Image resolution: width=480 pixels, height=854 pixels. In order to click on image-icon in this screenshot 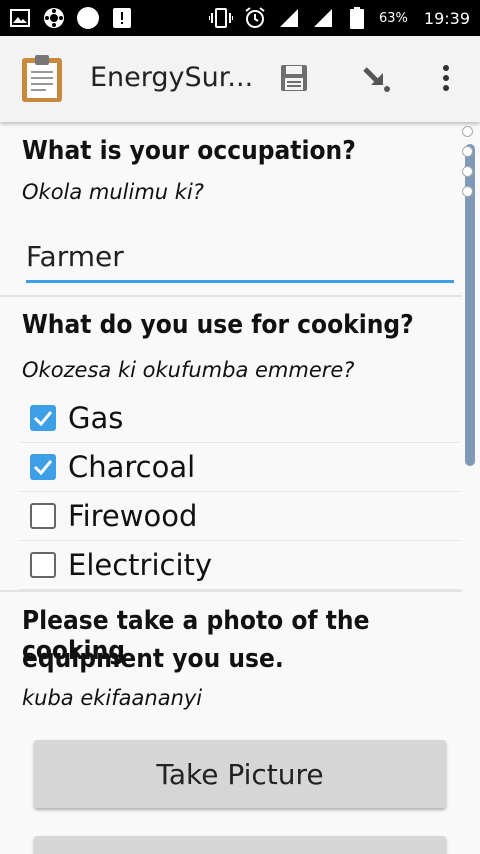, I will do `click(20, 18)`.